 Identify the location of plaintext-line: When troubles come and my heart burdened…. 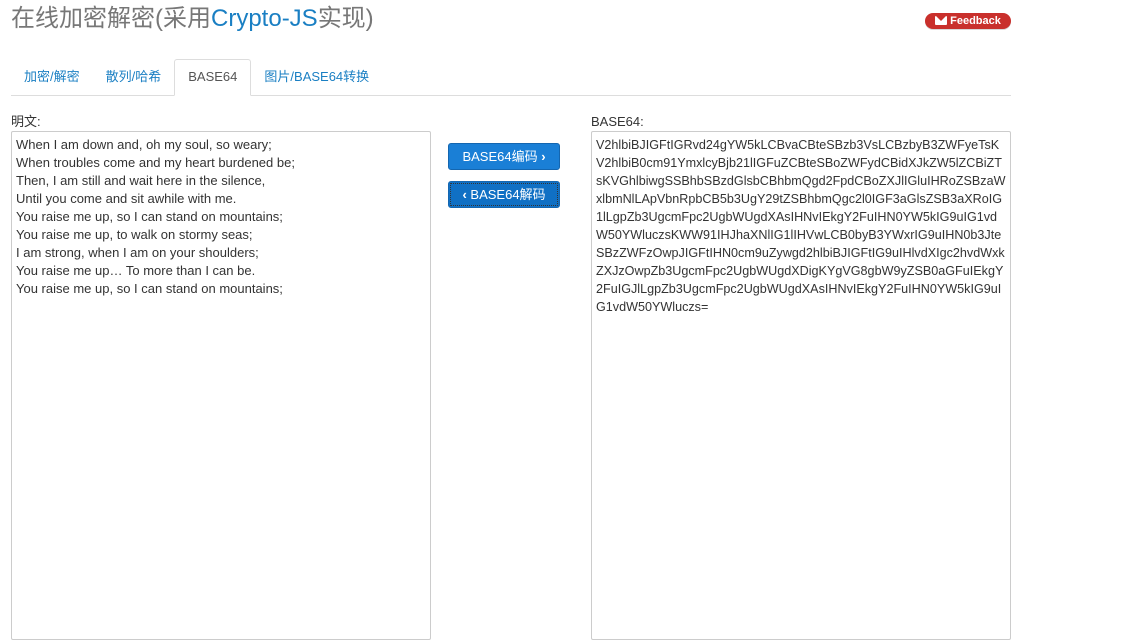
(155, 162).